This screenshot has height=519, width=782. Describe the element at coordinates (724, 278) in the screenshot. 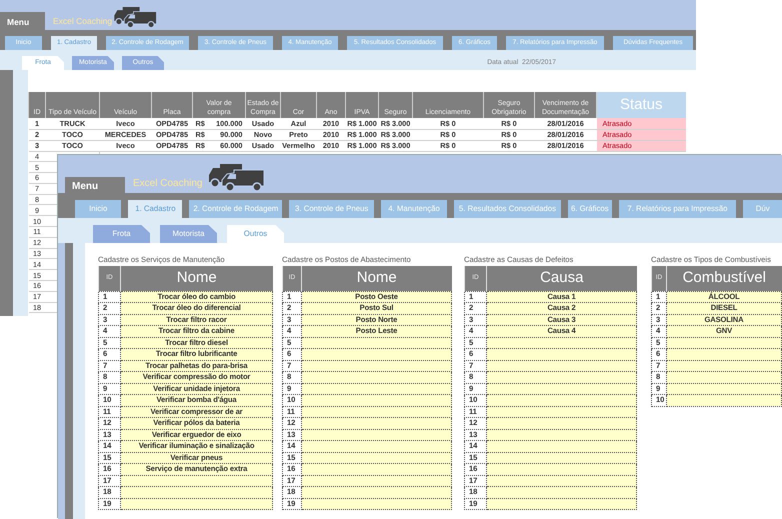

I see `column-header: Combustível` at that location.